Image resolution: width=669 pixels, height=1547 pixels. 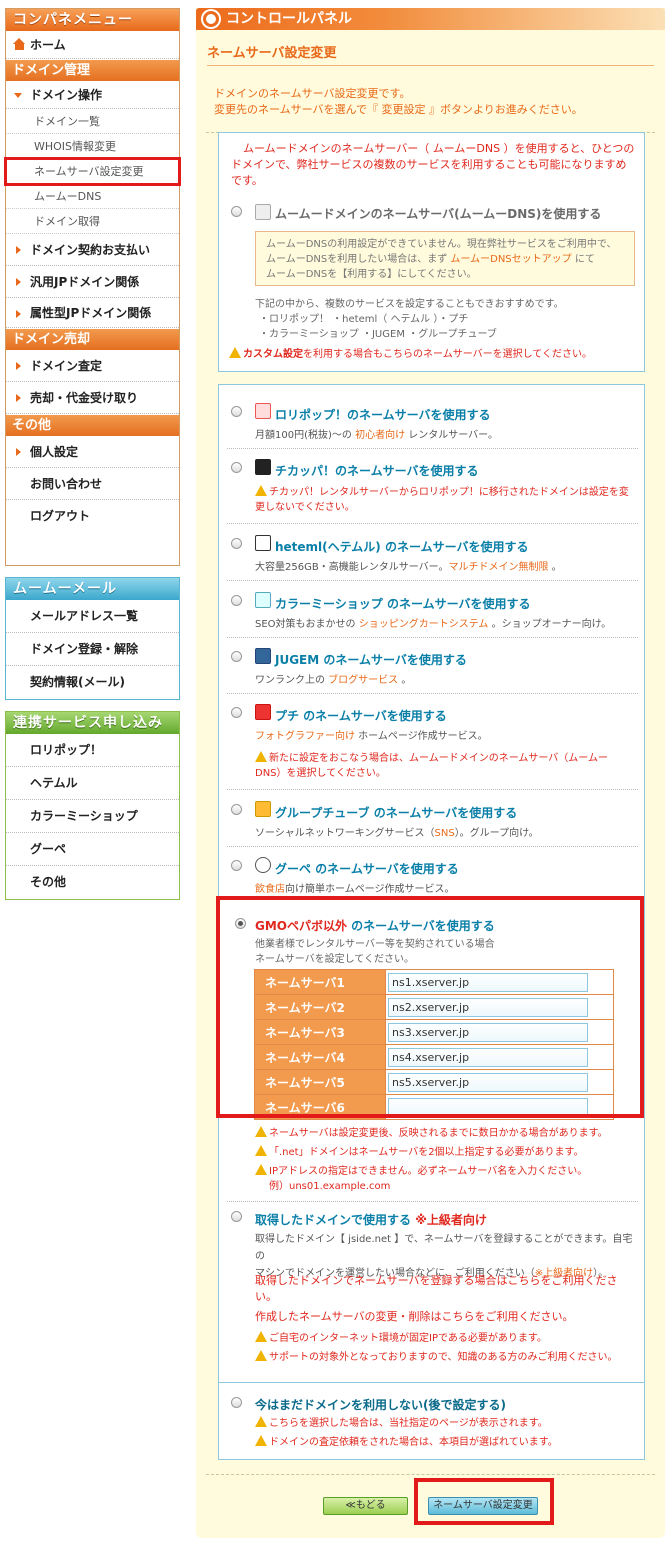 I want to click on highlight-frame-options, so click(x=430, y=1007).